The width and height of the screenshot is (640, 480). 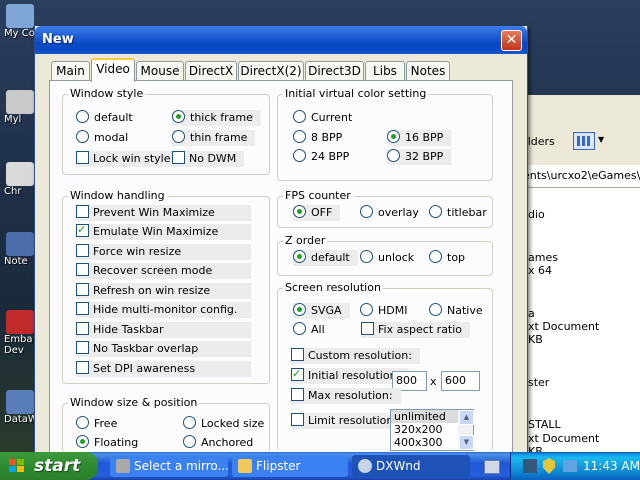 I want to click on tab-notes: Notes, so click(x=428, y=70).